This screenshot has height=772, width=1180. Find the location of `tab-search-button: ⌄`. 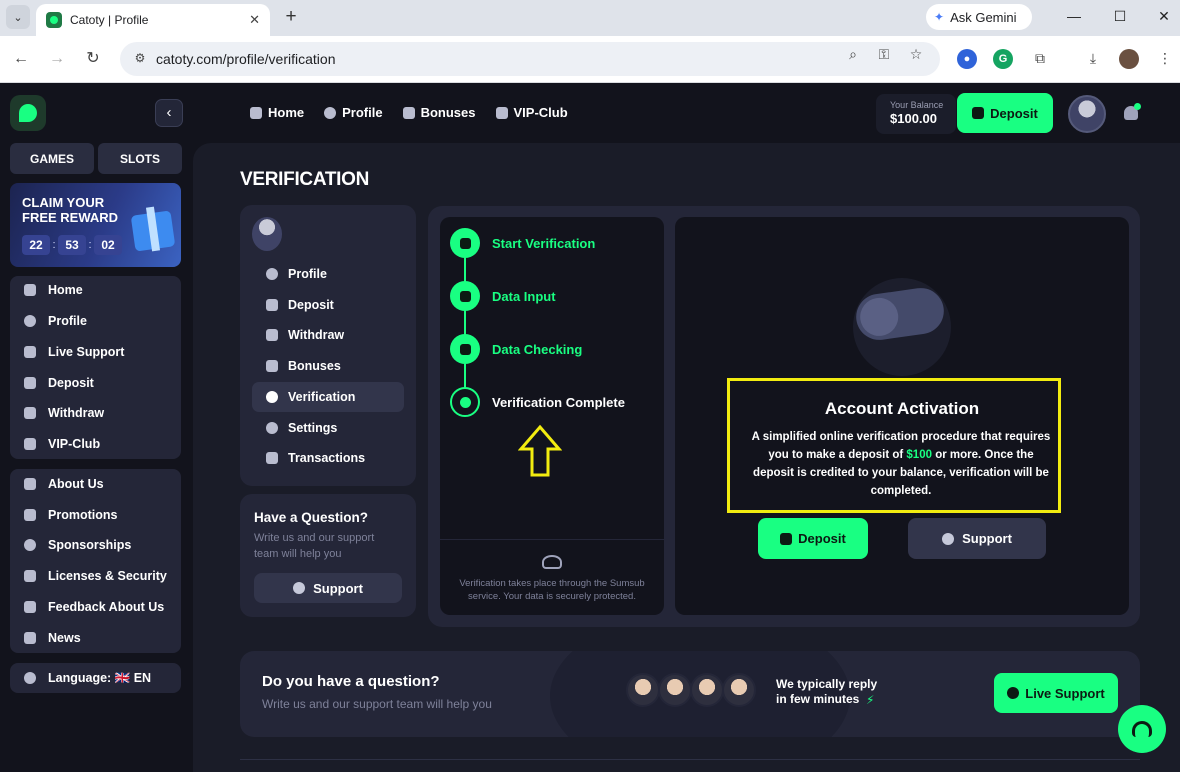

tab-search-button: ⌄ is located at coordinates (18, 17).